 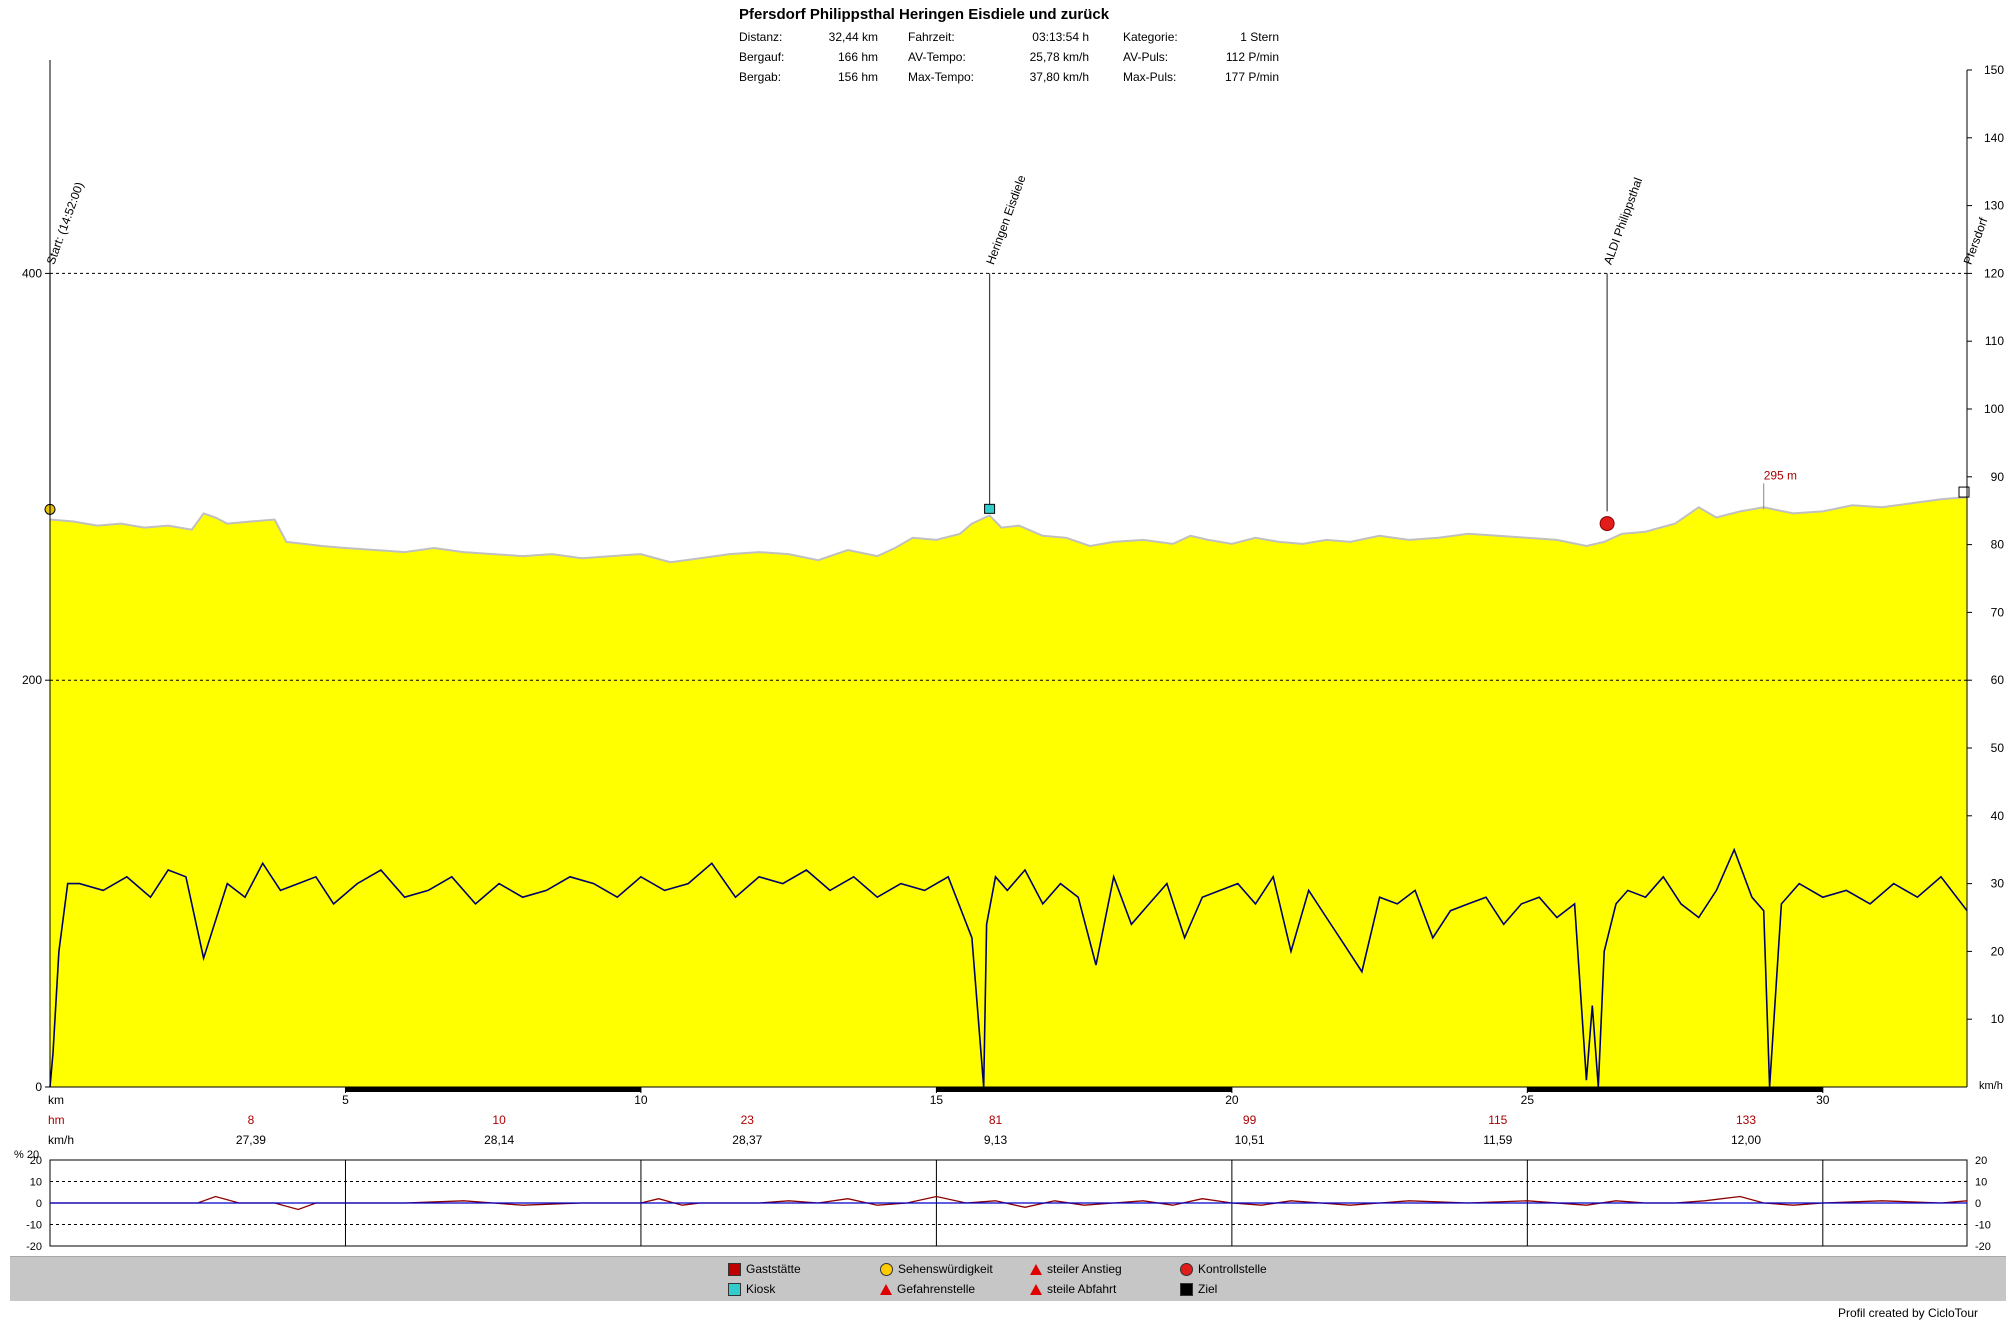 I want to click on legend-label: Sehenswürdigkeit, so click(x=945, y=1269).